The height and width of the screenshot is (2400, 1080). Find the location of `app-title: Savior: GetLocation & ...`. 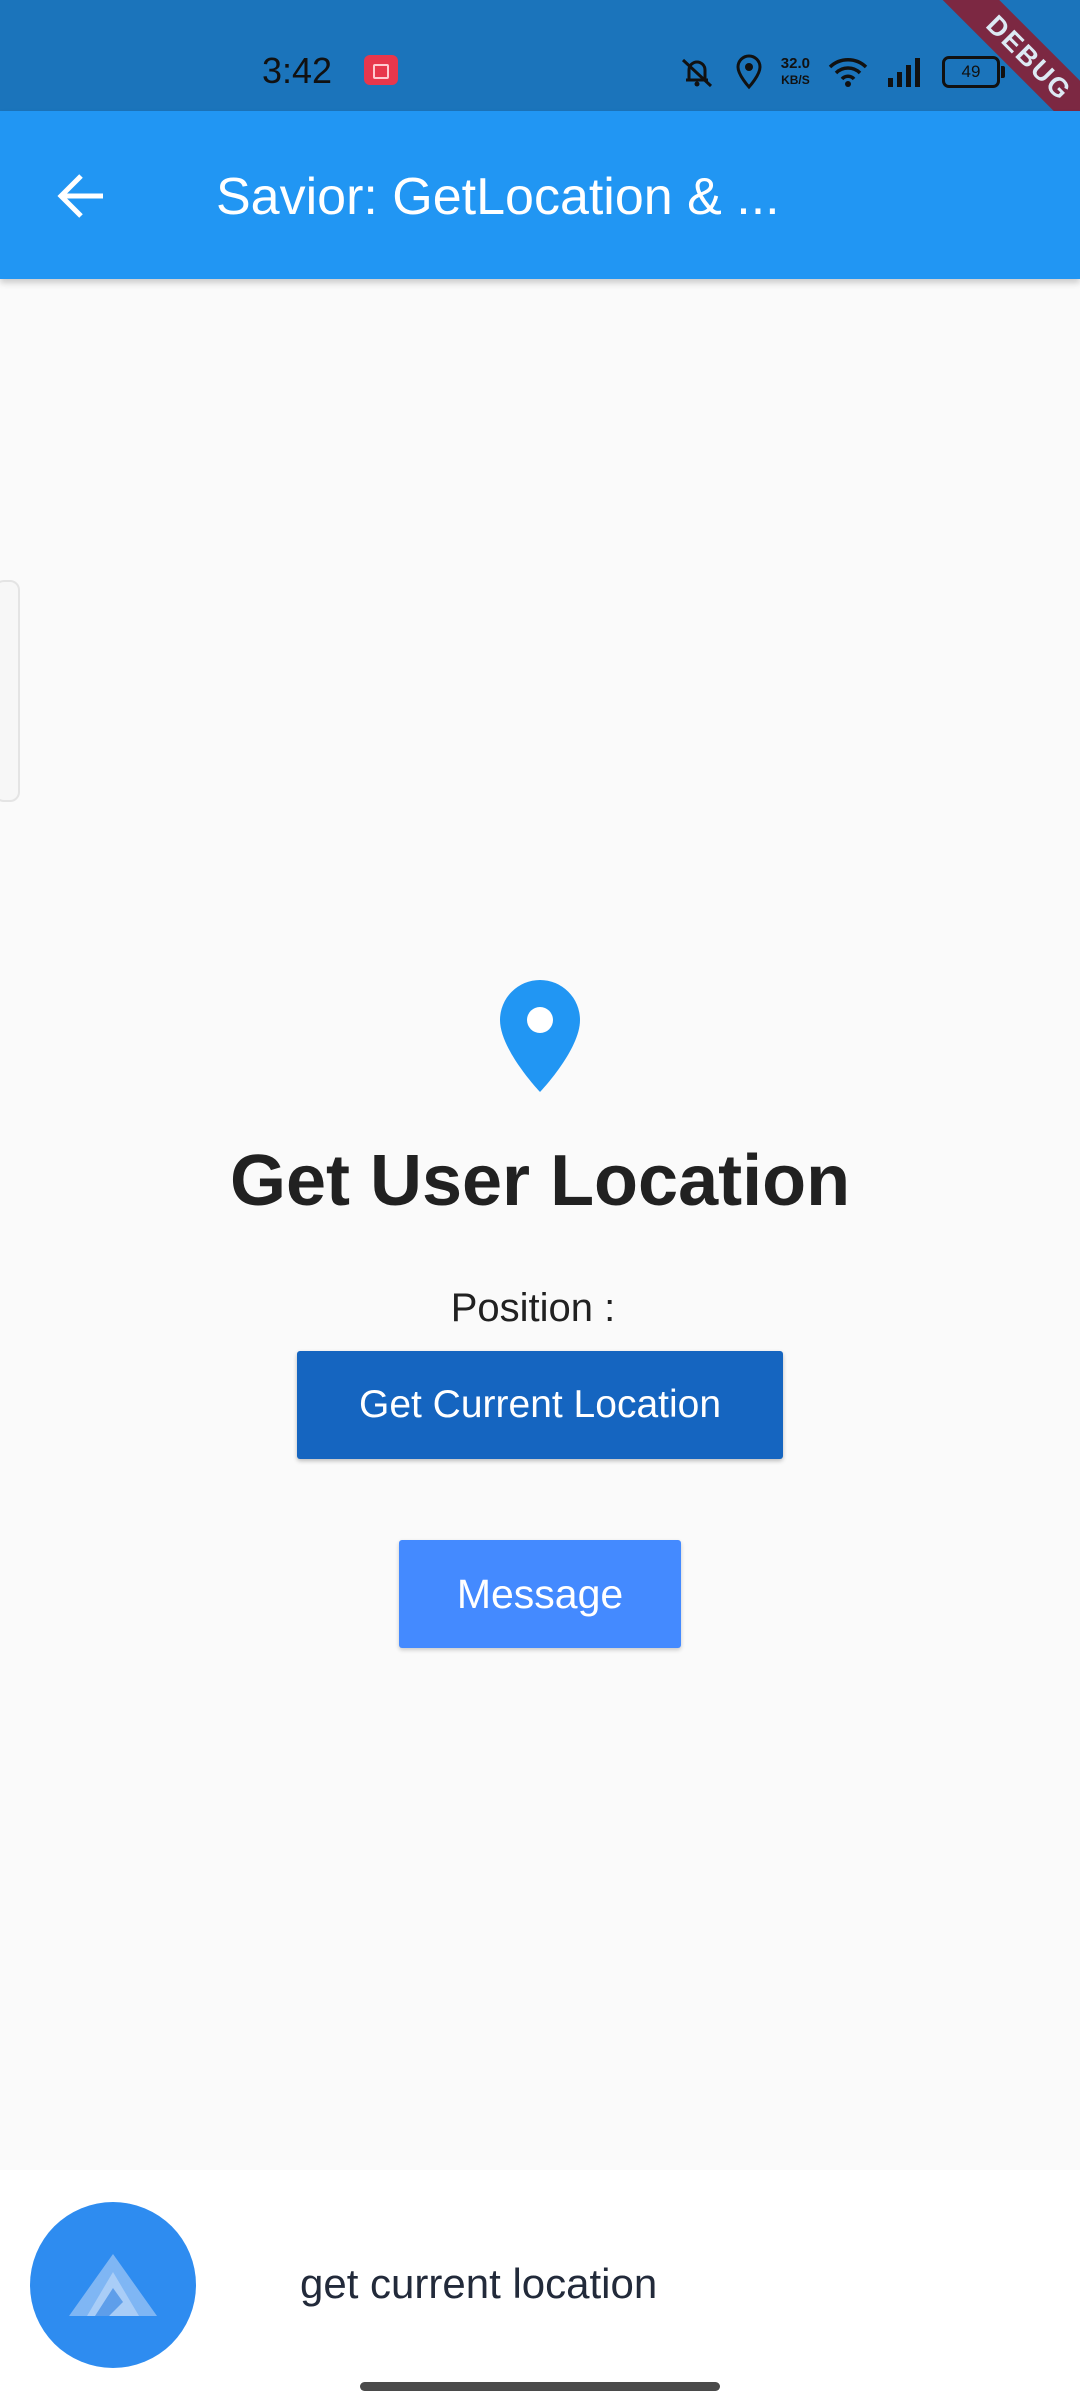

app-title: Savior: GetLocation & ... is located at coordinates (498, 197).